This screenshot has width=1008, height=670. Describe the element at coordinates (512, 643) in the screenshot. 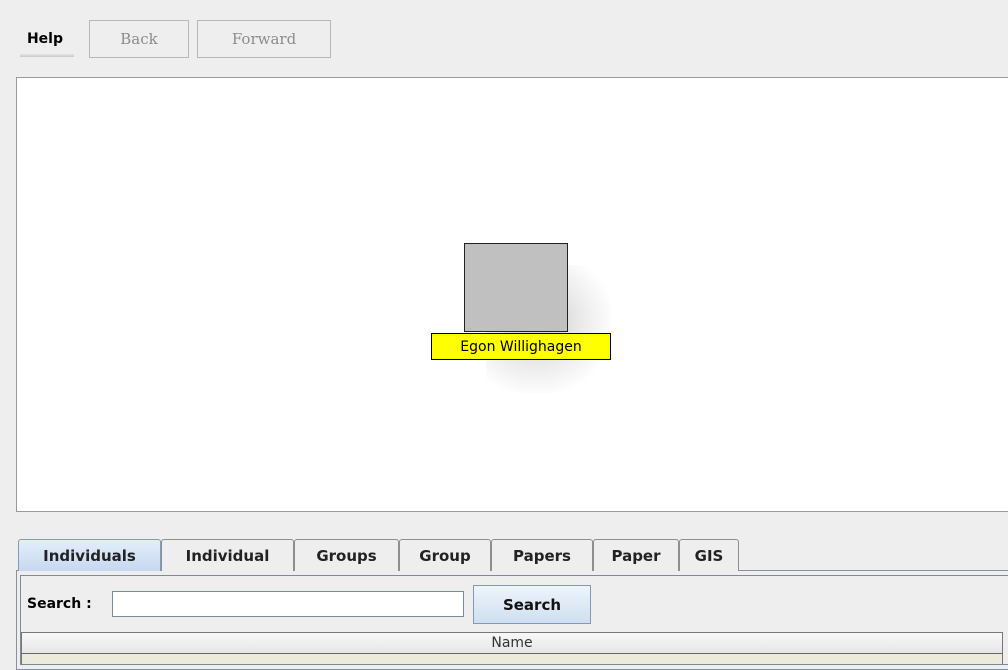

I see `table-header-name: Name` at that location.